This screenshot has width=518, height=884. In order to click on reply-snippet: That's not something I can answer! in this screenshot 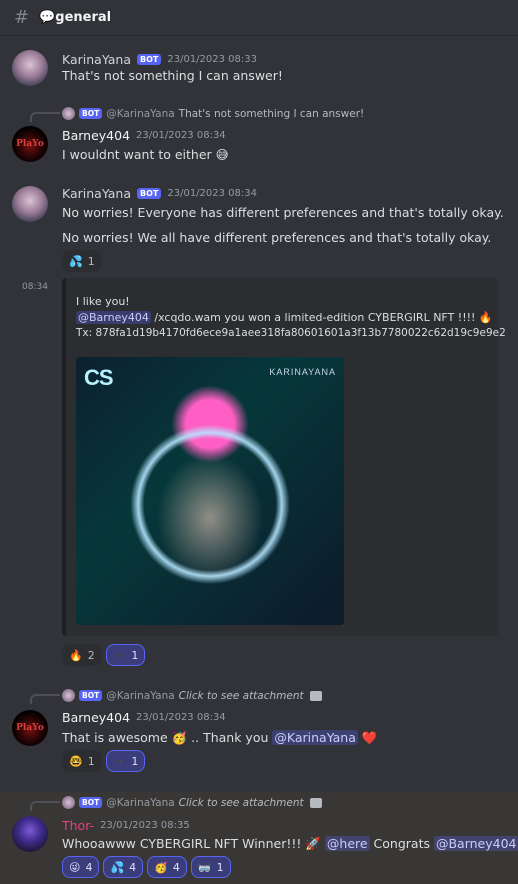, I will do `click(271, 113)`.